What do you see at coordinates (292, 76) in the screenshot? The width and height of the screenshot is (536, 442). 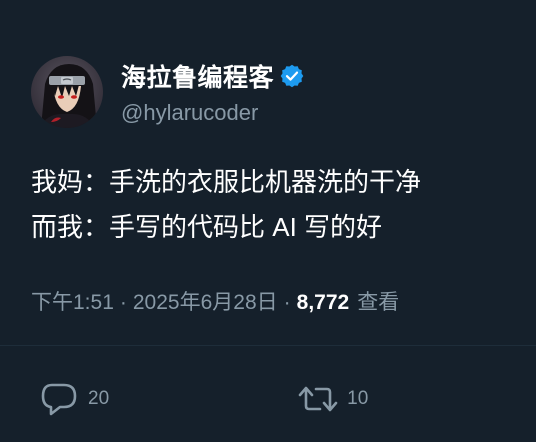 I see `verified-badge-icon` at bounding box center [292, 76].